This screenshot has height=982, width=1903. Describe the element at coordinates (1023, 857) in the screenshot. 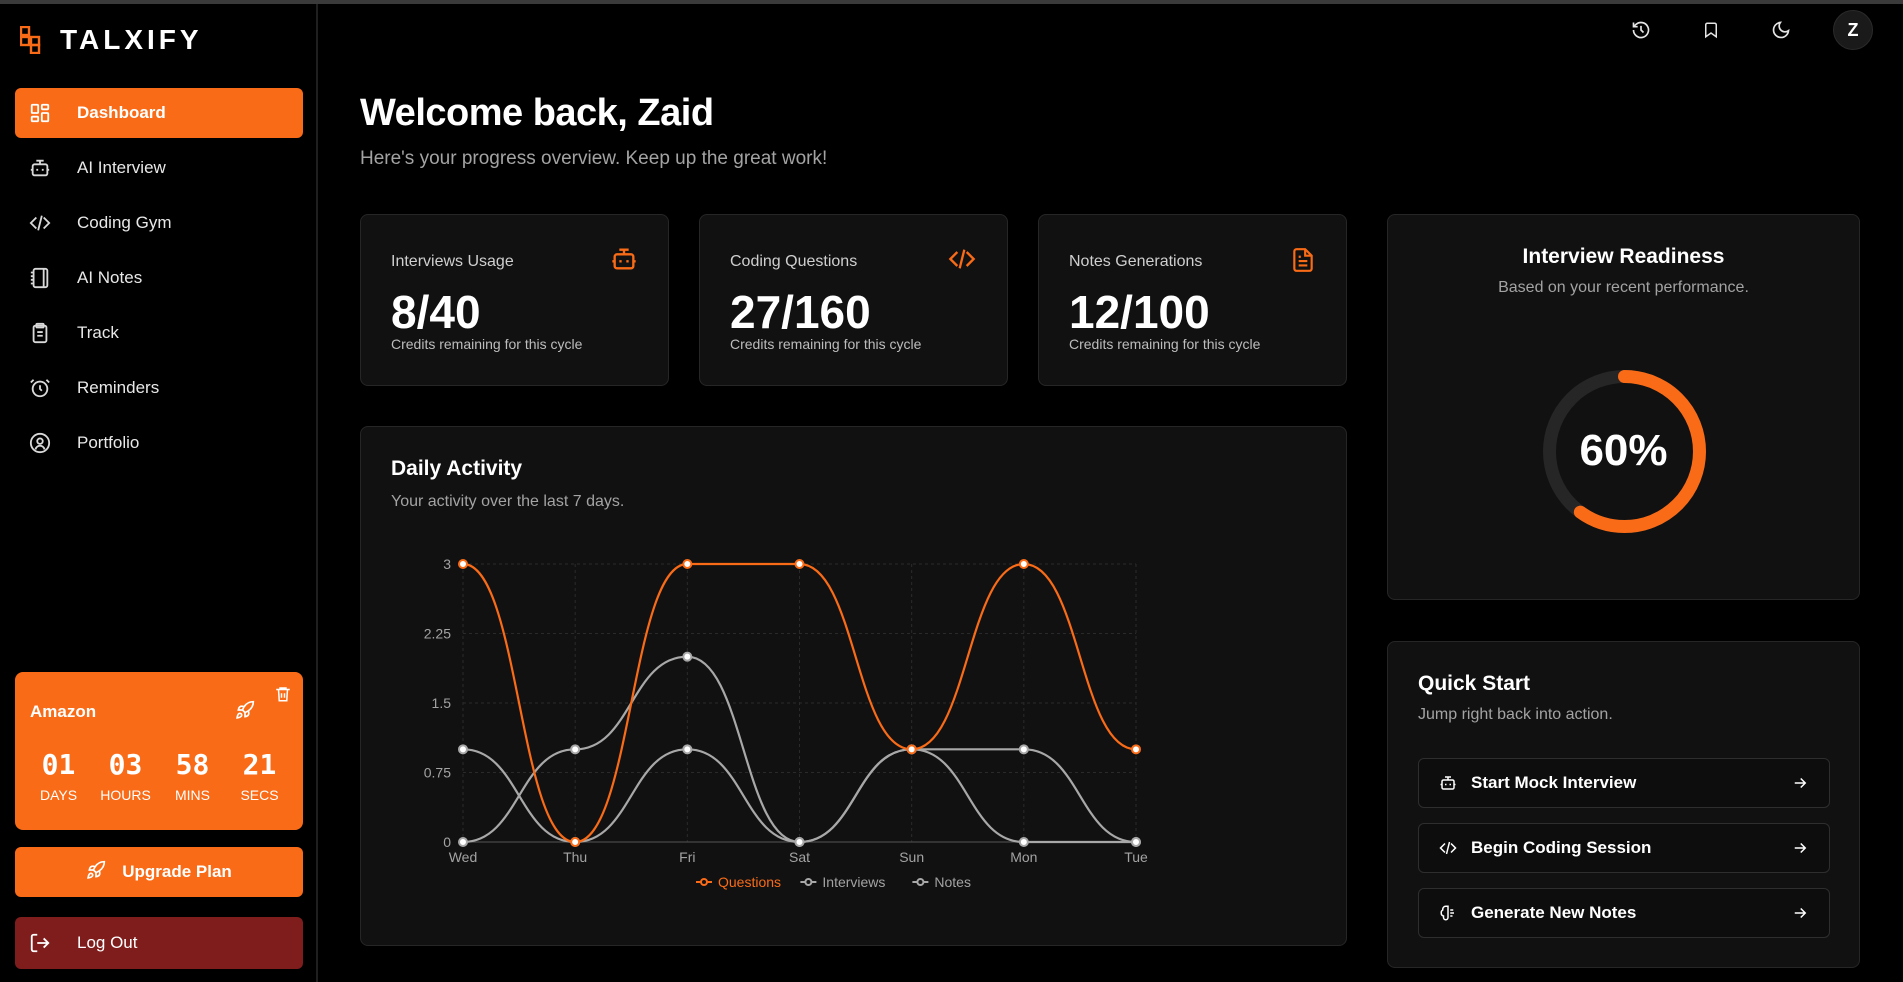

I see `x-tick-label: Mon` at that location.